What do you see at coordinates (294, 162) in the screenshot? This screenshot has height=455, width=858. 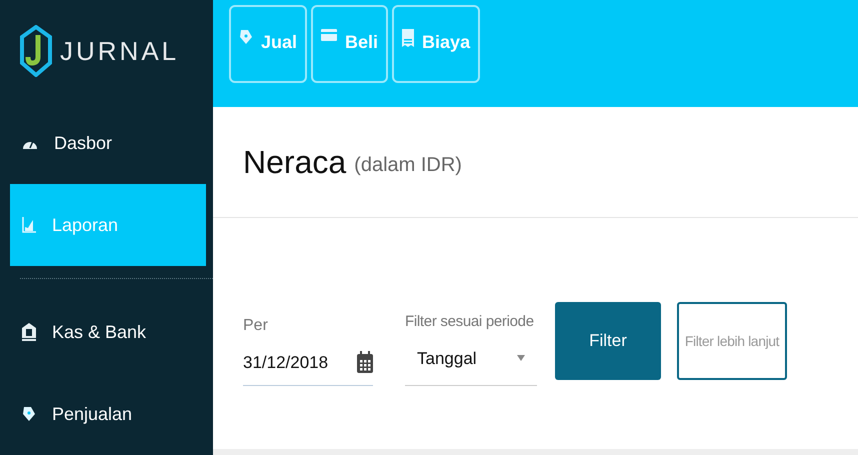 I see `page-title: Neraca` at bounding box center [294, 162].